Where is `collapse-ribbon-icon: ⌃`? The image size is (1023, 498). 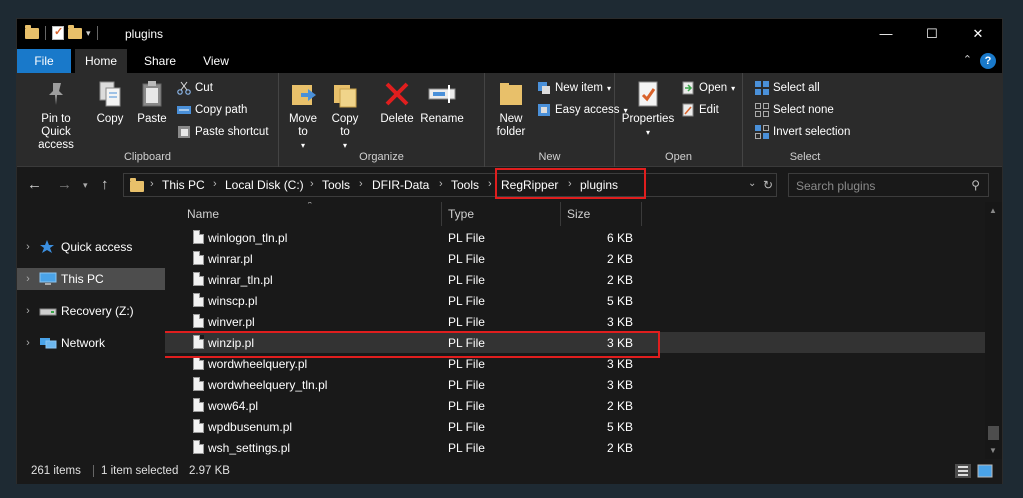
collapse-ribbon-icon: ⌃ is located at coordinates (967, 59).